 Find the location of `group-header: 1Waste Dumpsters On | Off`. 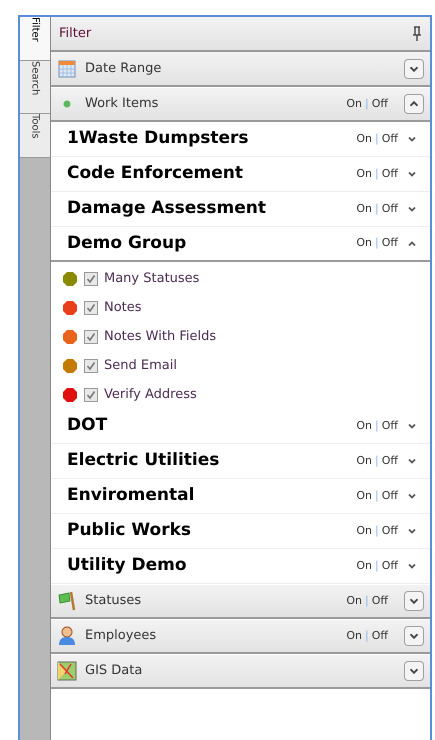

group-header: 1Waste Dumpsters On | Off is located at coordinates (240, 139).